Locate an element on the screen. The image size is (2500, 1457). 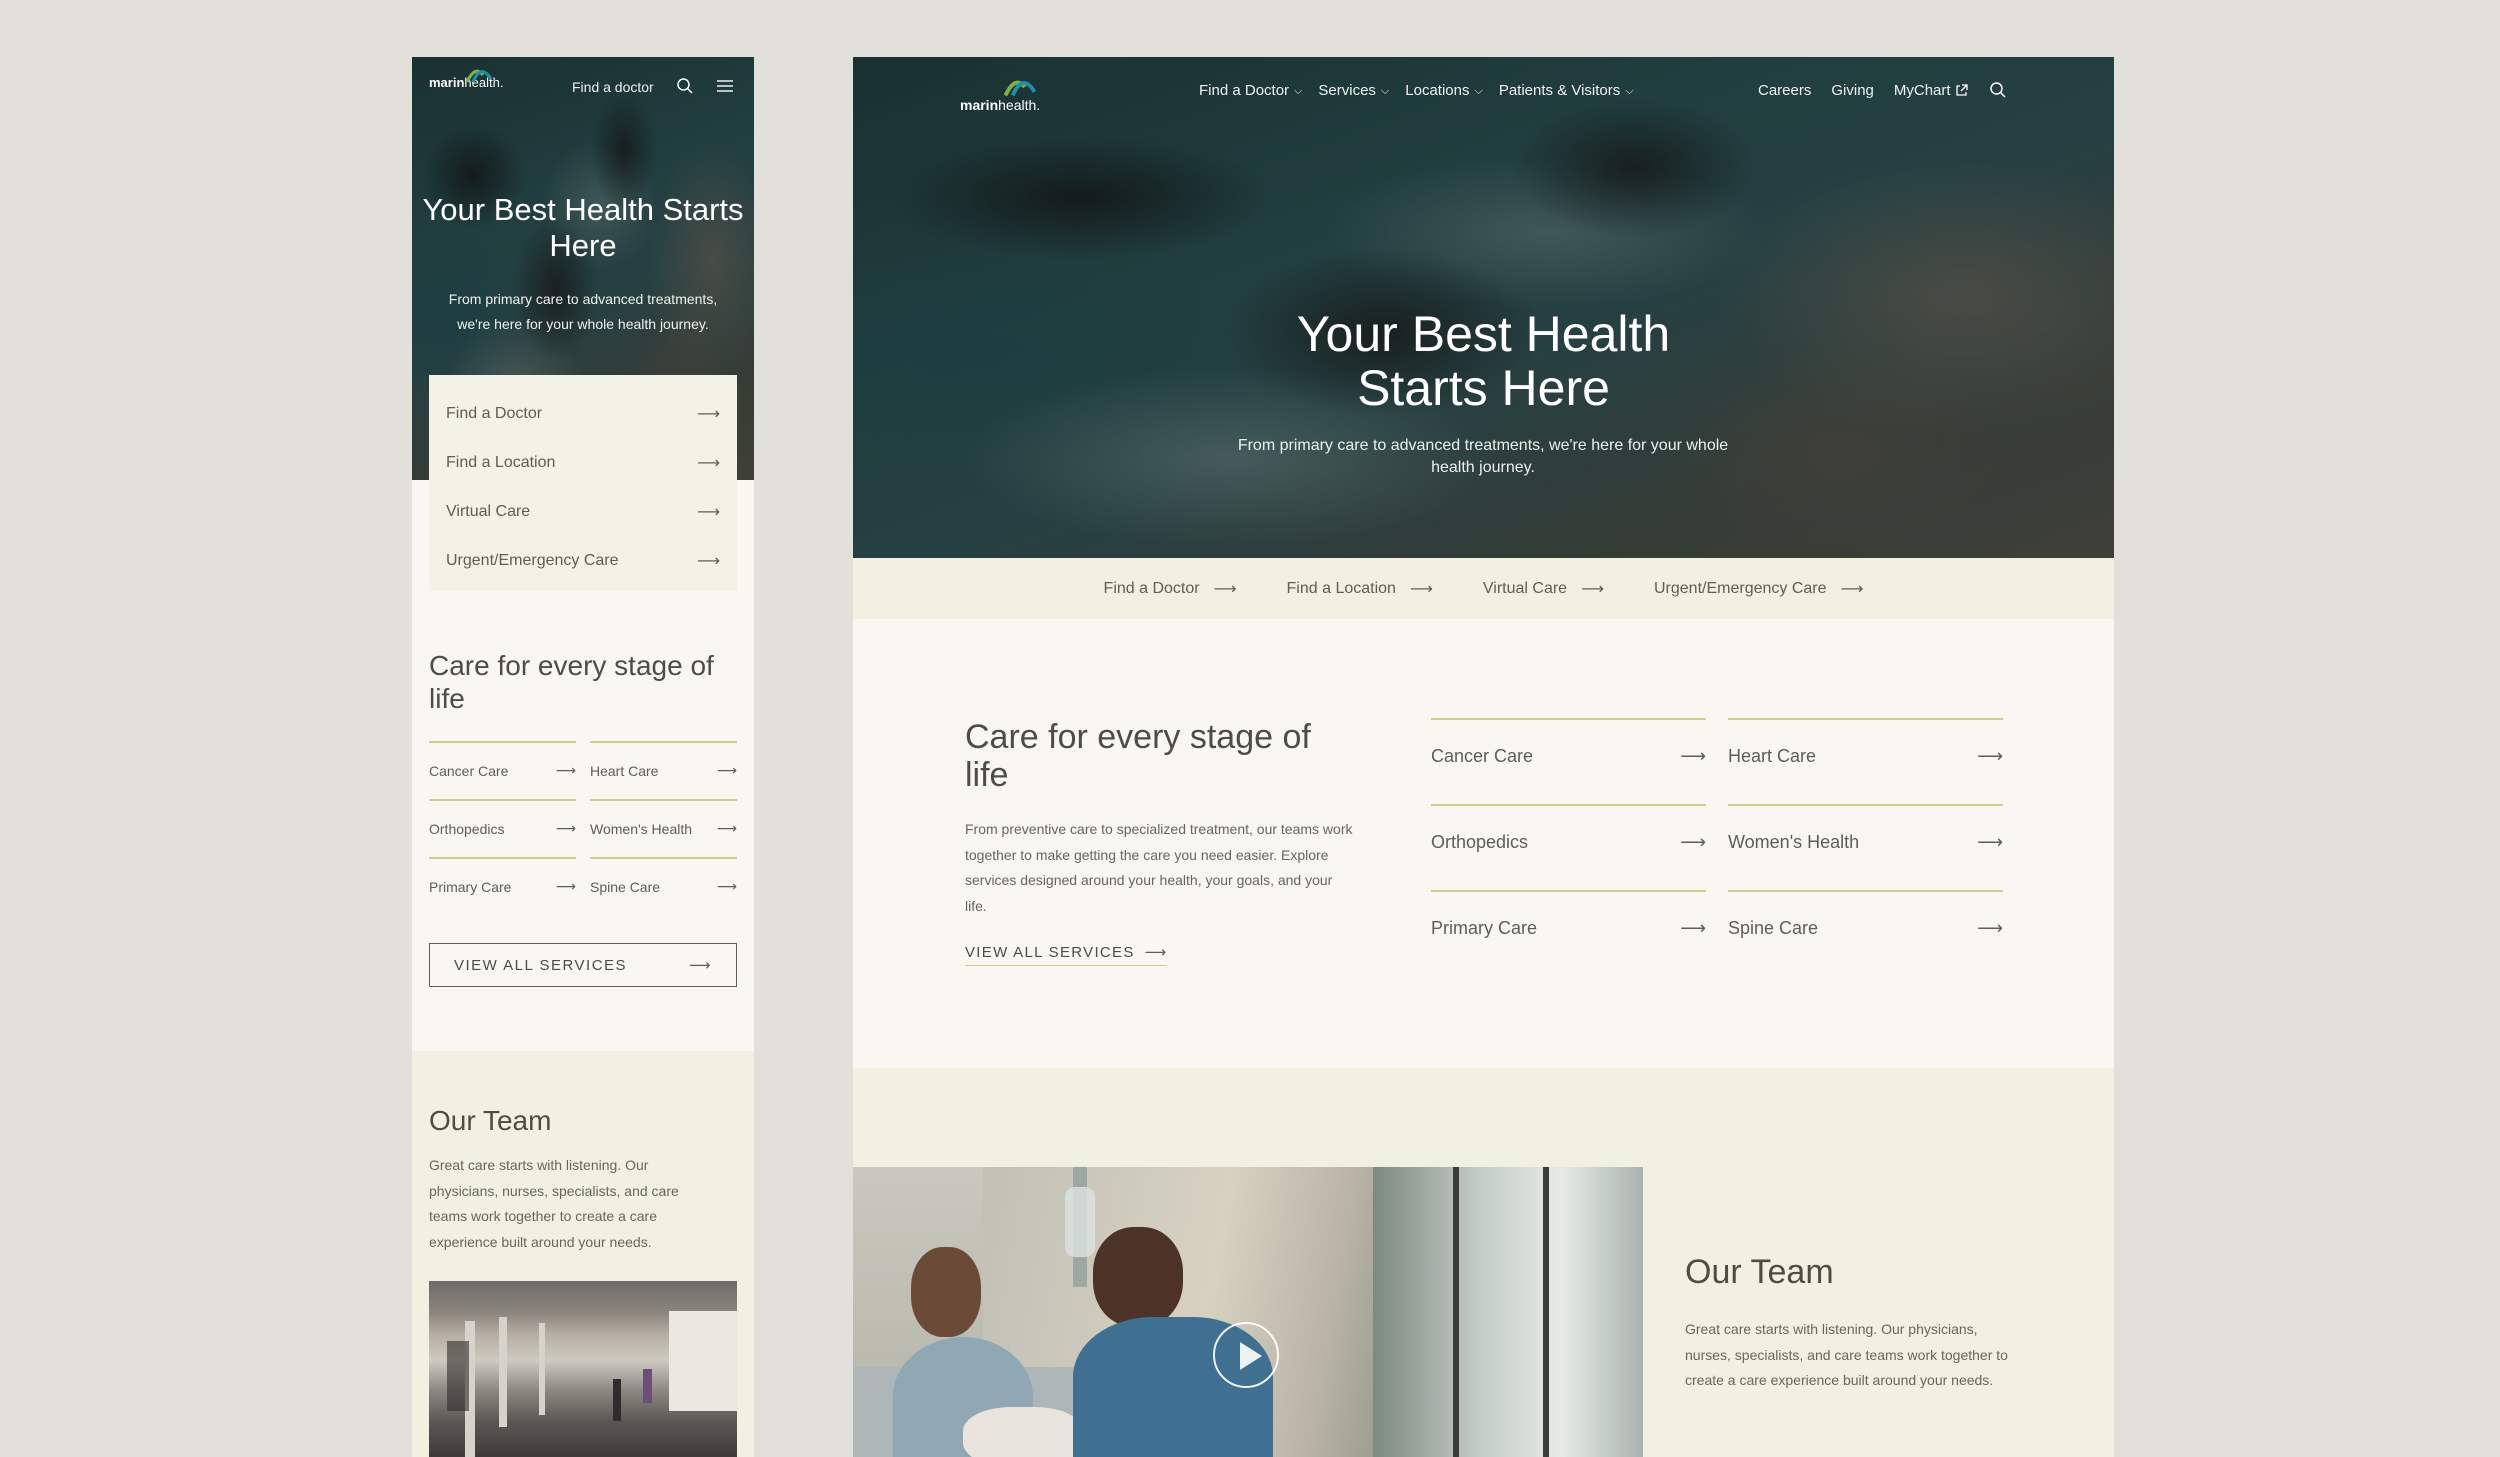
menu-patients-visitors: Patients & Visitors ⌵ is located at coordinates (1566, 90).